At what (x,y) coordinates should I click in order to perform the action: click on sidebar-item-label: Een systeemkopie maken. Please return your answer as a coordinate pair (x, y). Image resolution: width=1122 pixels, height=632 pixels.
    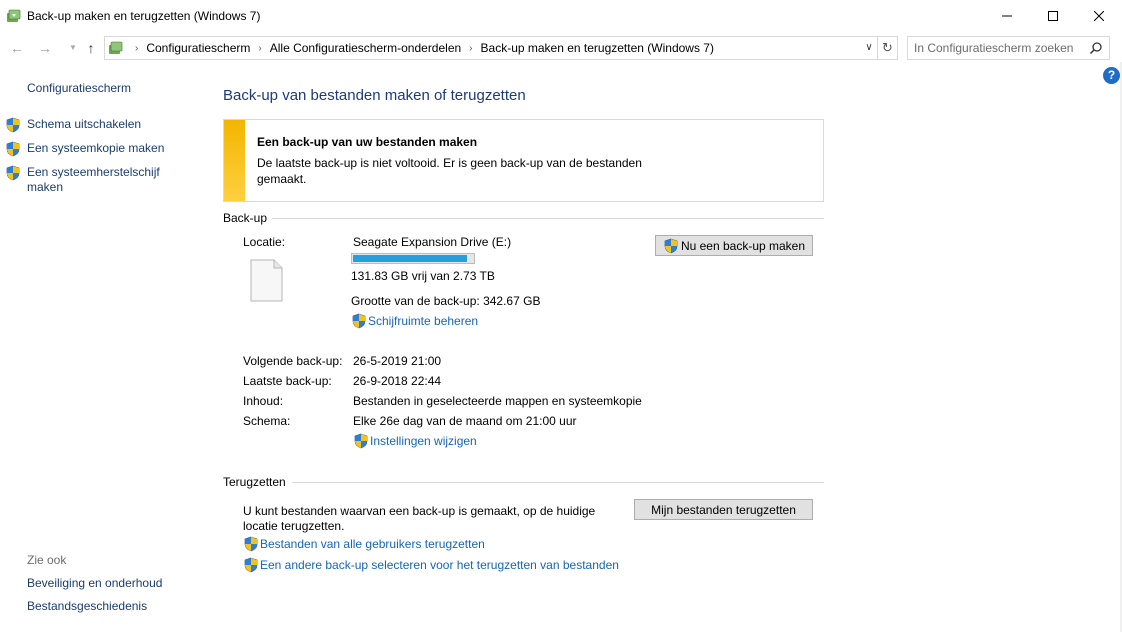
    Looking at the image, I should click on (96, 148).